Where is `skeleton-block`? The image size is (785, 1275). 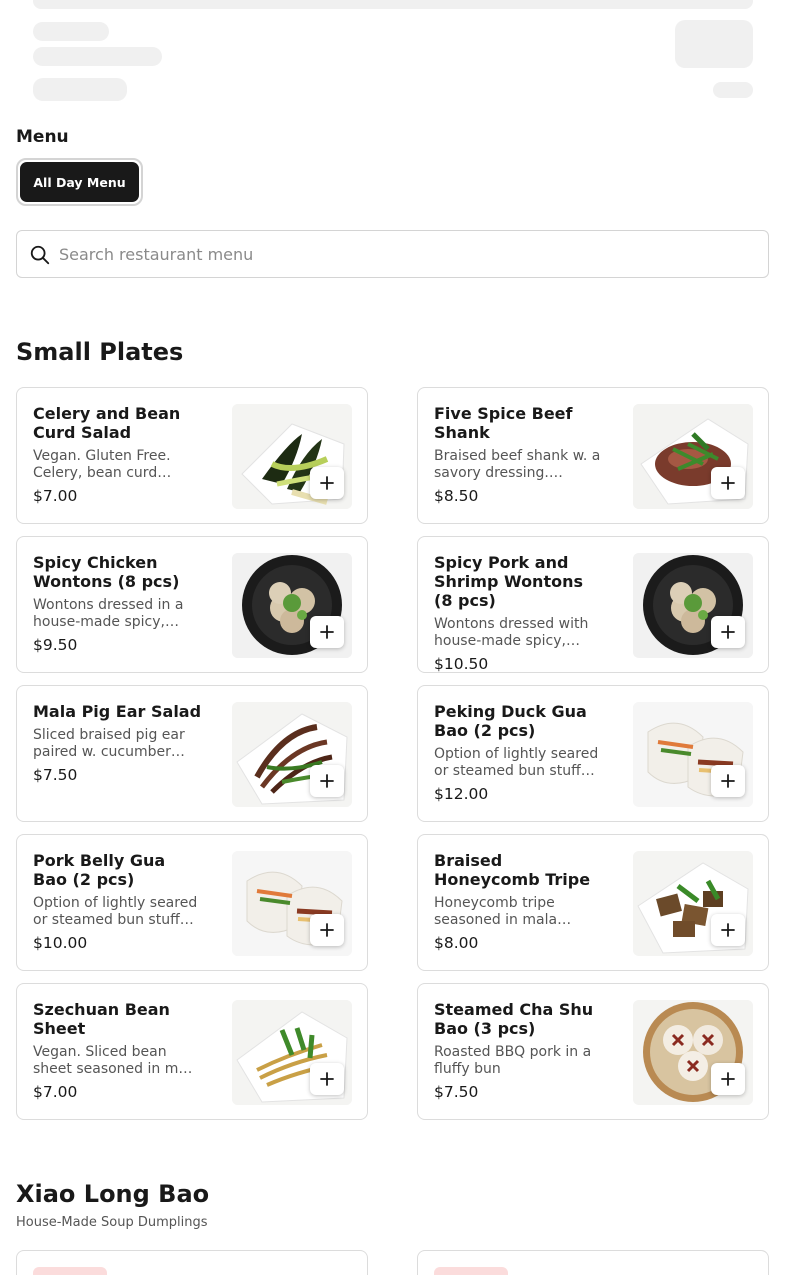
skeleton-block is located at coordinates (714, 44).